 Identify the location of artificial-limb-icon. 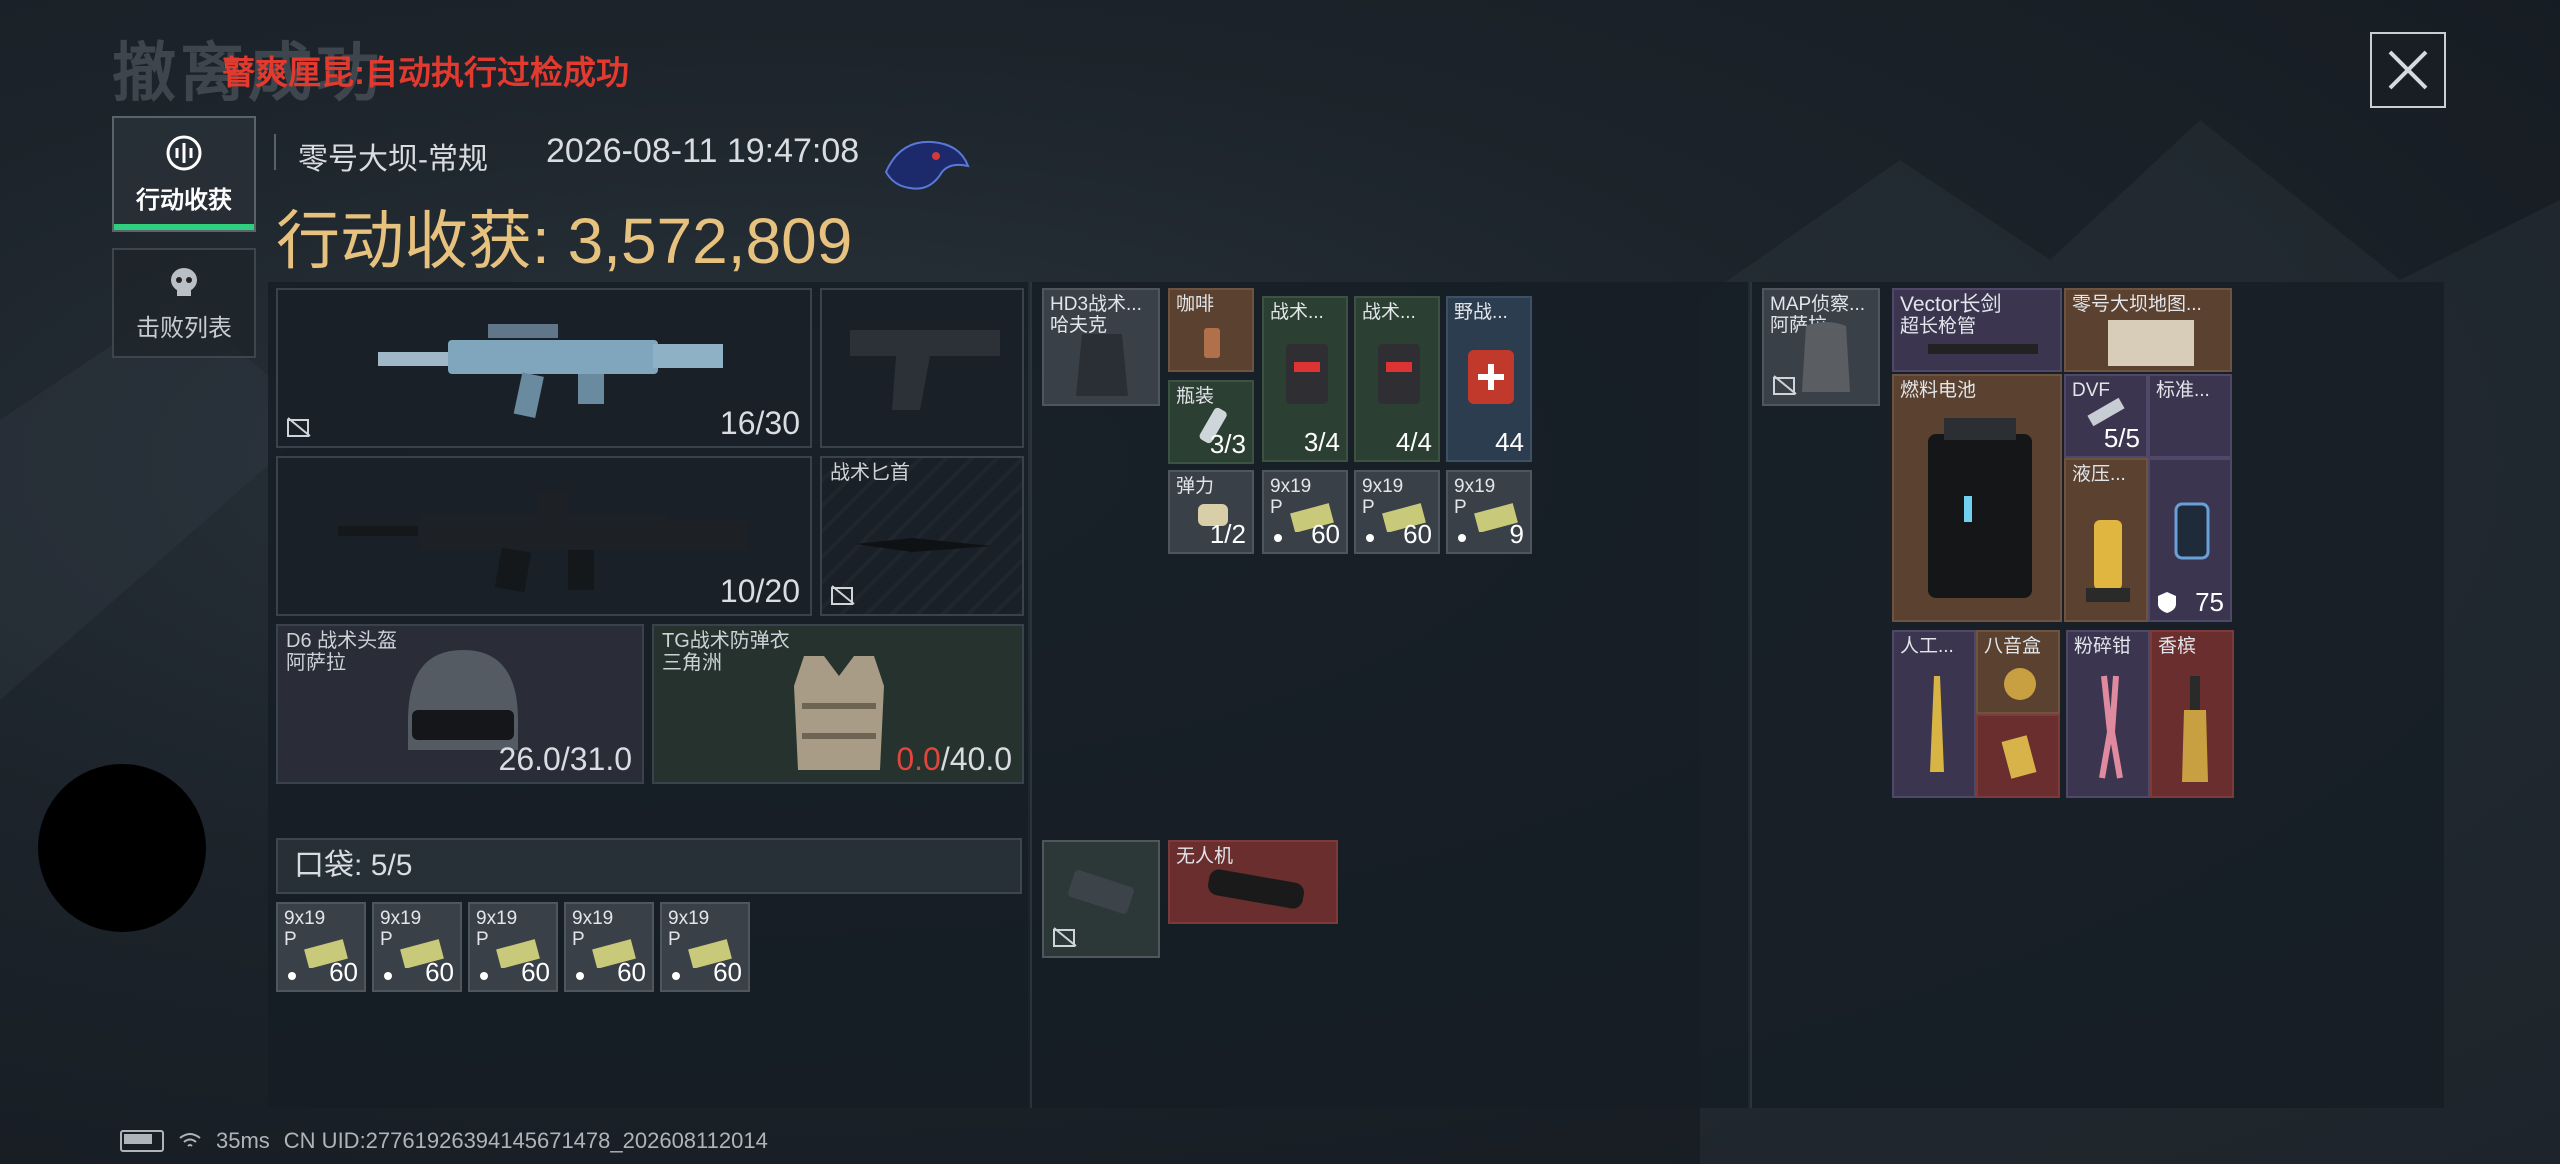
(1937, 724).